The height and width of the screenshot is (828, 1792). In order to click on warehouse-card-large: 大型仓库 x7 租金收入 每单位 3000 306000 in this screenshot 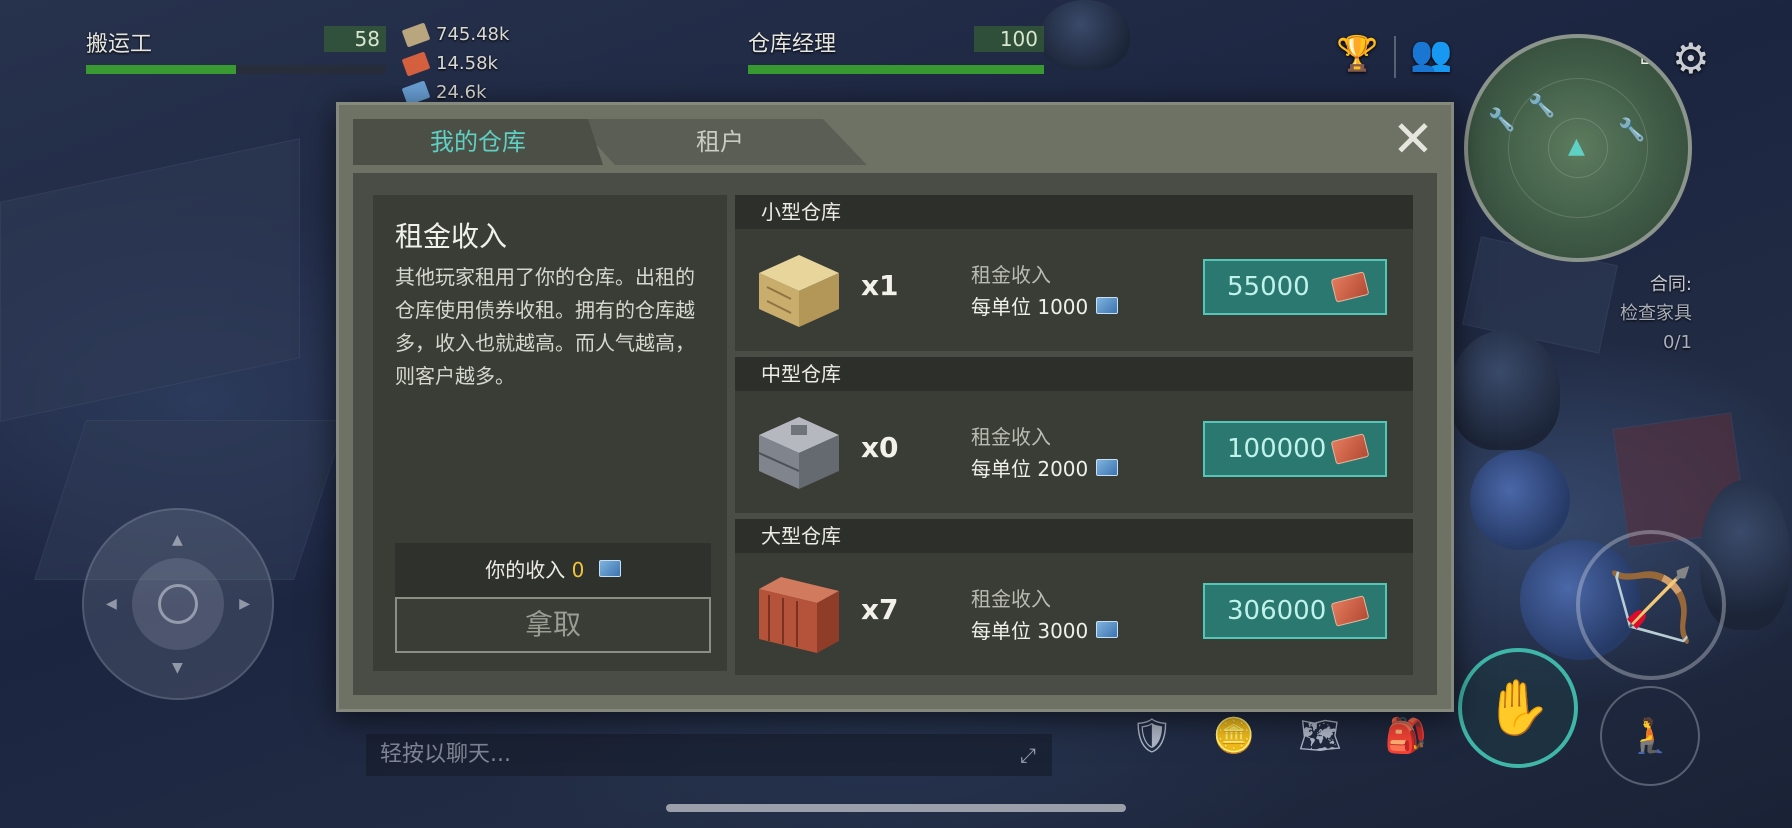, I will do `click(1074, 597)`.